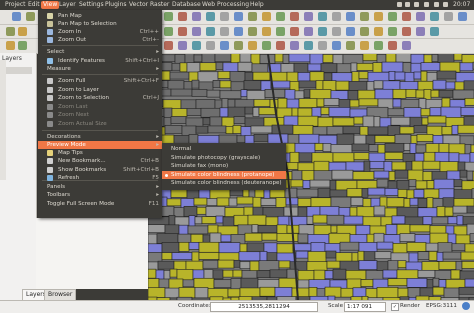  I want to click on crs-label: EPSG:3111, so click(441, 306).